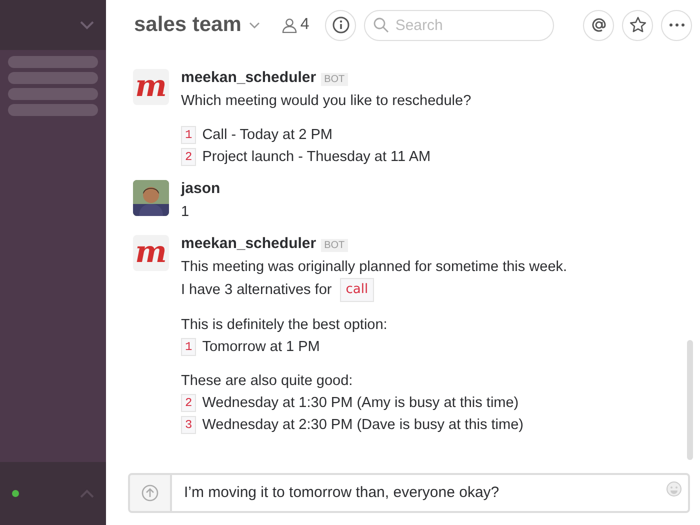  What do you see at coordinates (151, 198) in the screenshot?
I see `avatar` at bounding box center [151, 198].